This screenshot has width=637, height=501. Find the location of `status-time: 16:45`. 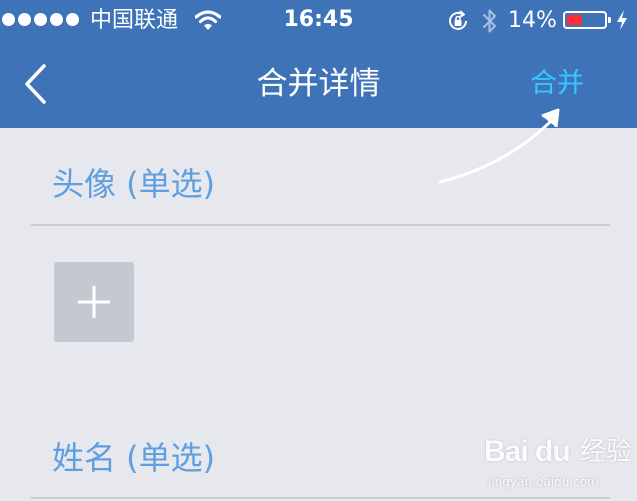

status-time: 16:45 is located at coordinates (318, 19).